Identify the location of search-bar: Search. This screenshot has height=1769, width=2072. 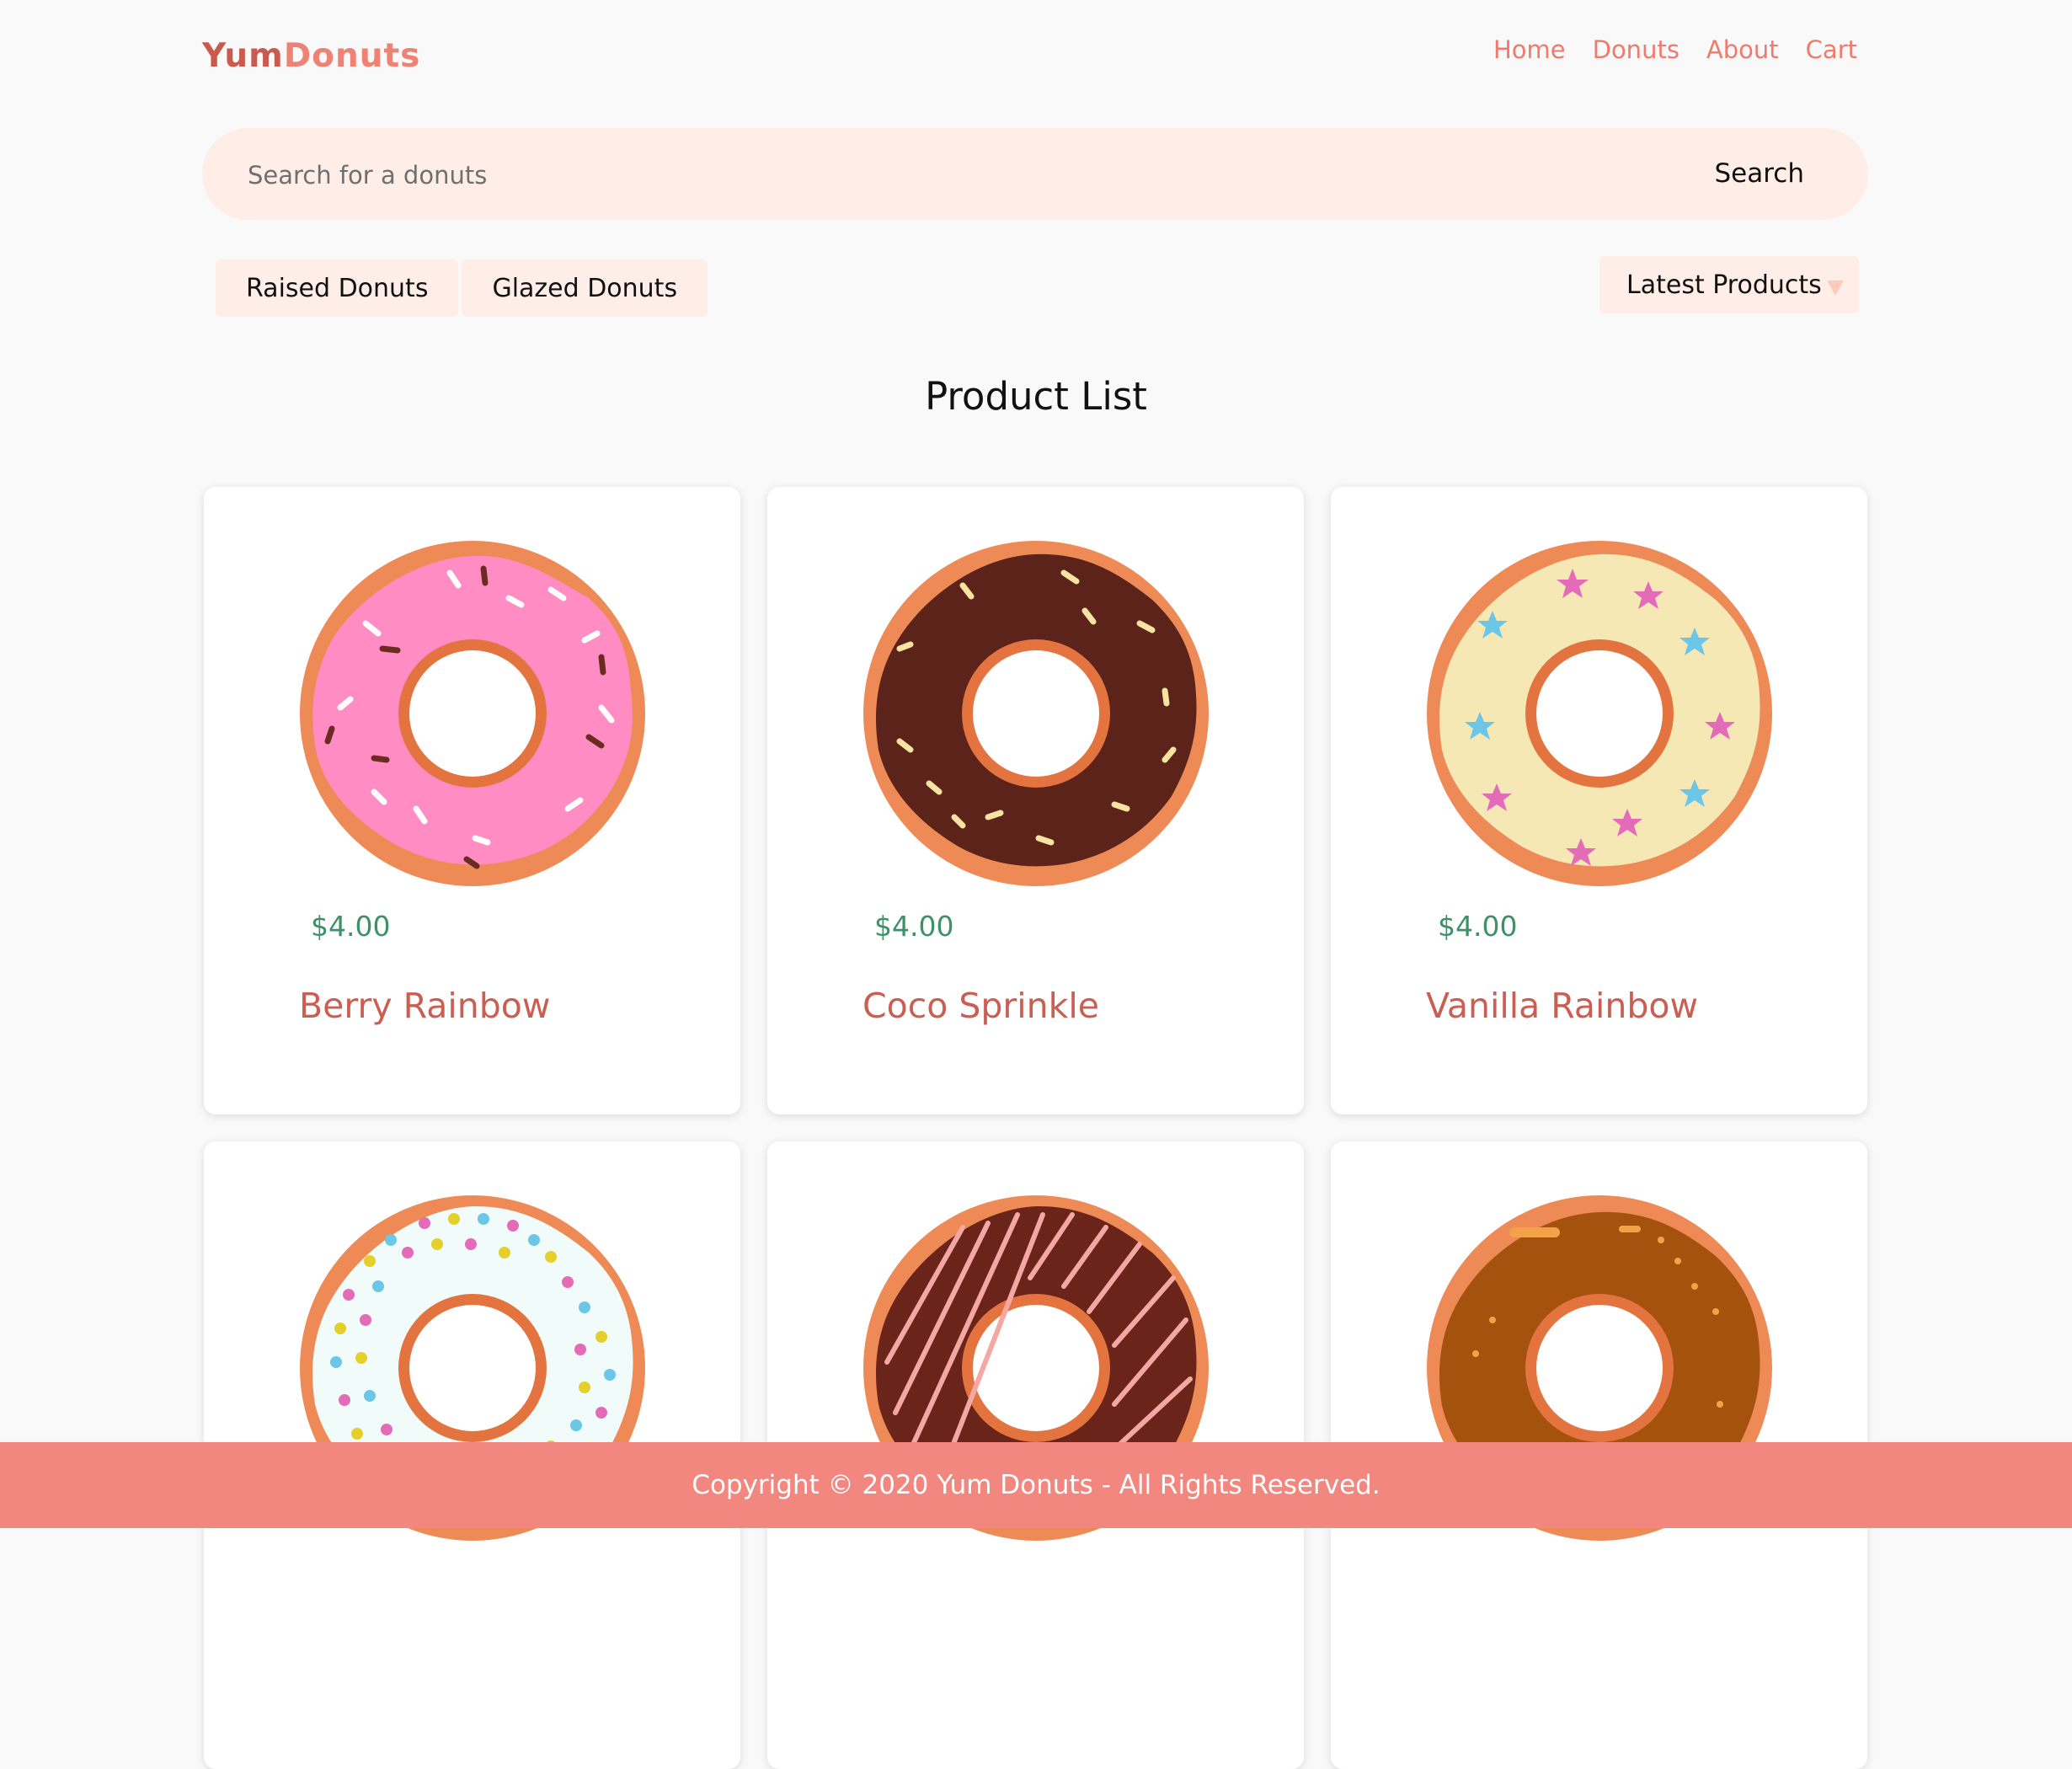
(1035, 175).